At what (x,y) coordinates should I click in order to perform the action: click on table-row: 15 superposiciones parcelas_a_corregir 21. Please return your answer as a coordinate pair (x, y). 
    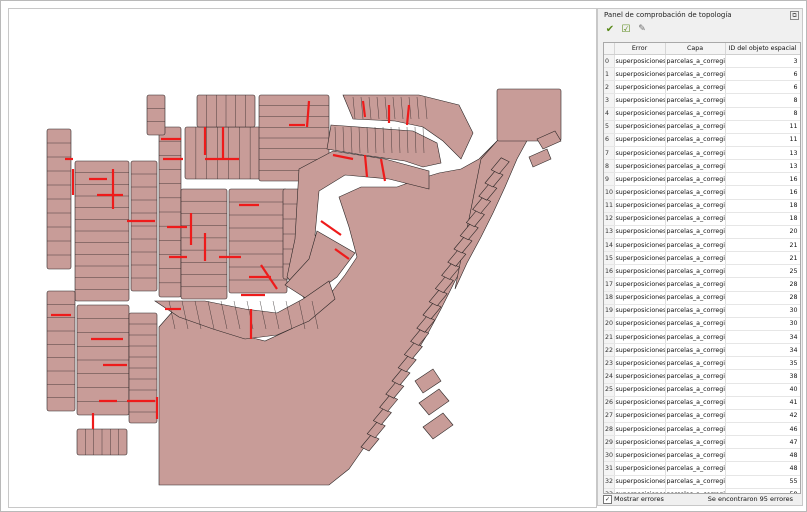
    Looking at the image, I should click on (702, 258).